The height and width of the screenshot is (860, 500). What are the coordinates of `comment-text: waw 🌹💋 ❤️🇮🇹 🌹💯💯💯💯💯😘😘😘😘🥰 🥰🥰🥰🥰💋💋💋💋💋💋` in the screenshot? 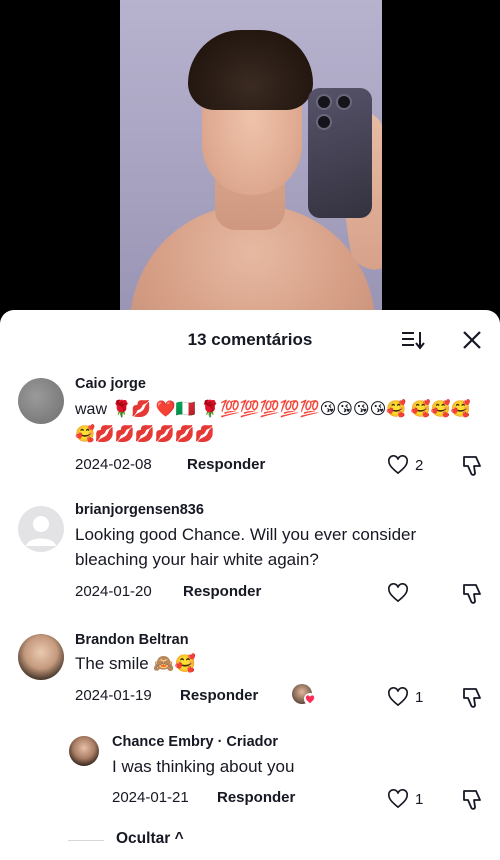 It's located at (273, 422).